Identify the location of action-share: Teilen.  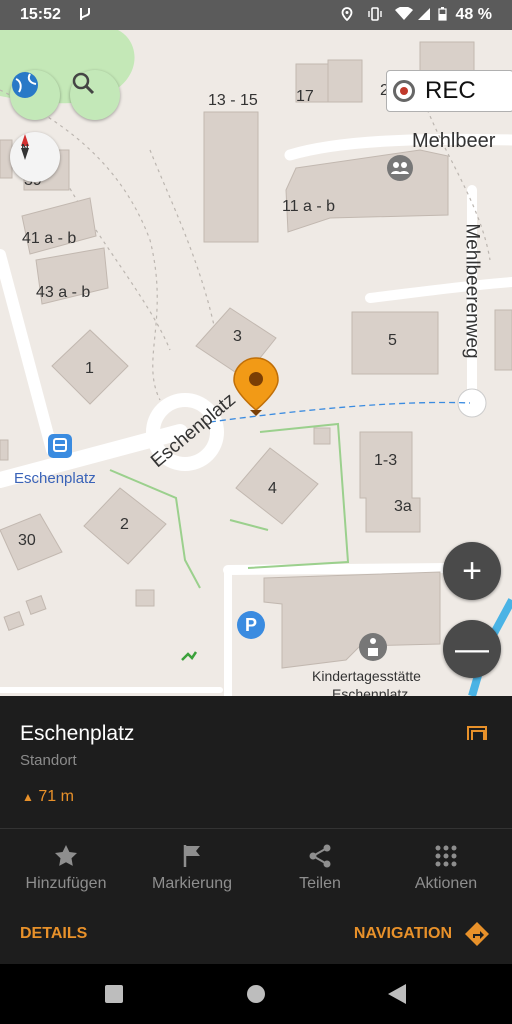
(320, 867).